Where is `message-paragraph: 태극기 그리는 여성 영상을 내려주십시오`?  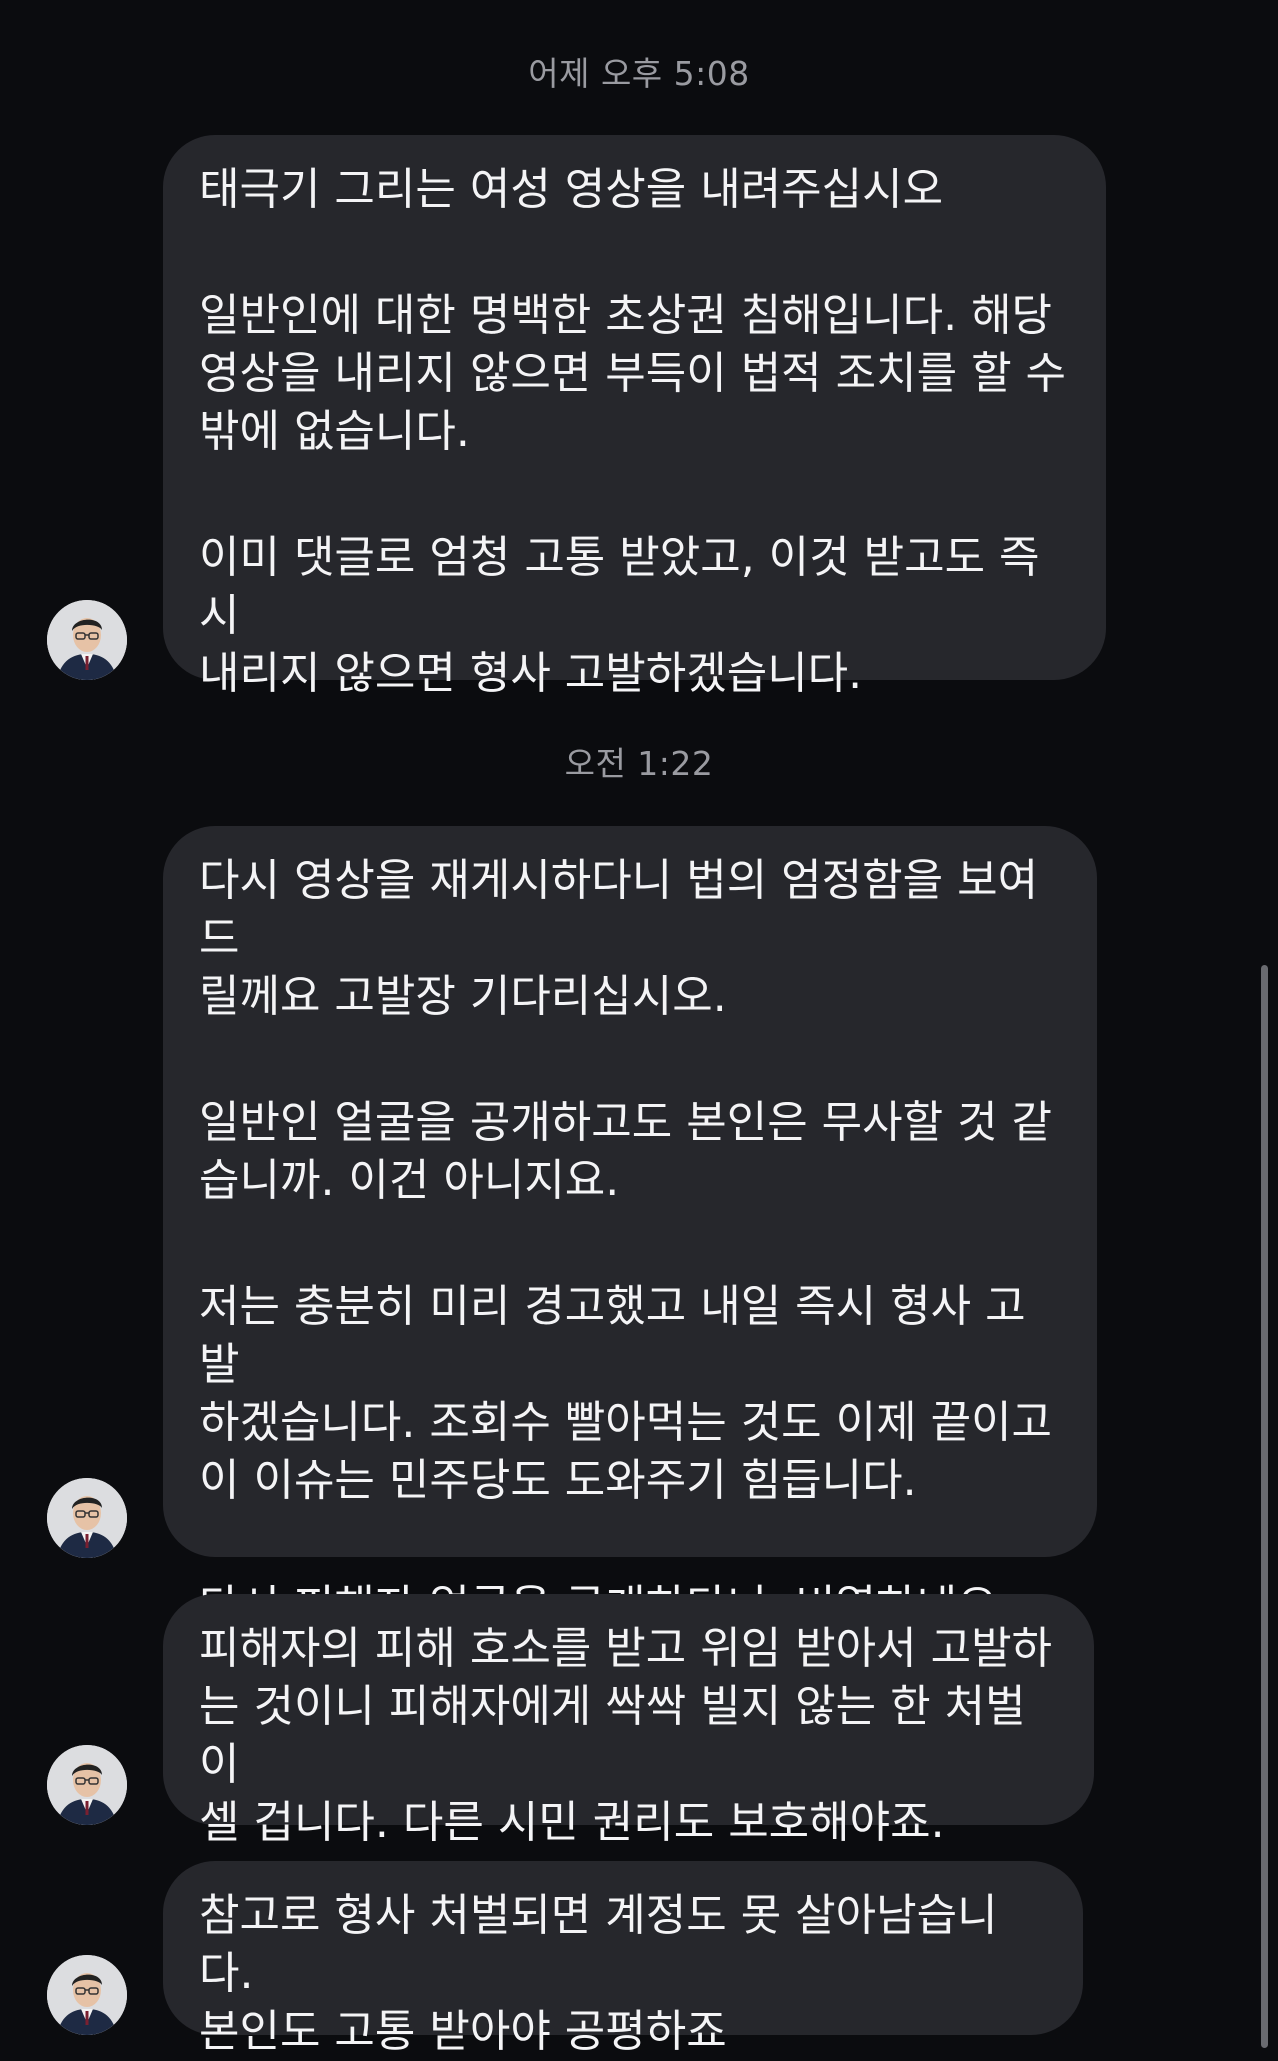
message-paragraph: 태극기 그리는 여성 영상을 내려주십시오 is located at coordinates (571, 189).